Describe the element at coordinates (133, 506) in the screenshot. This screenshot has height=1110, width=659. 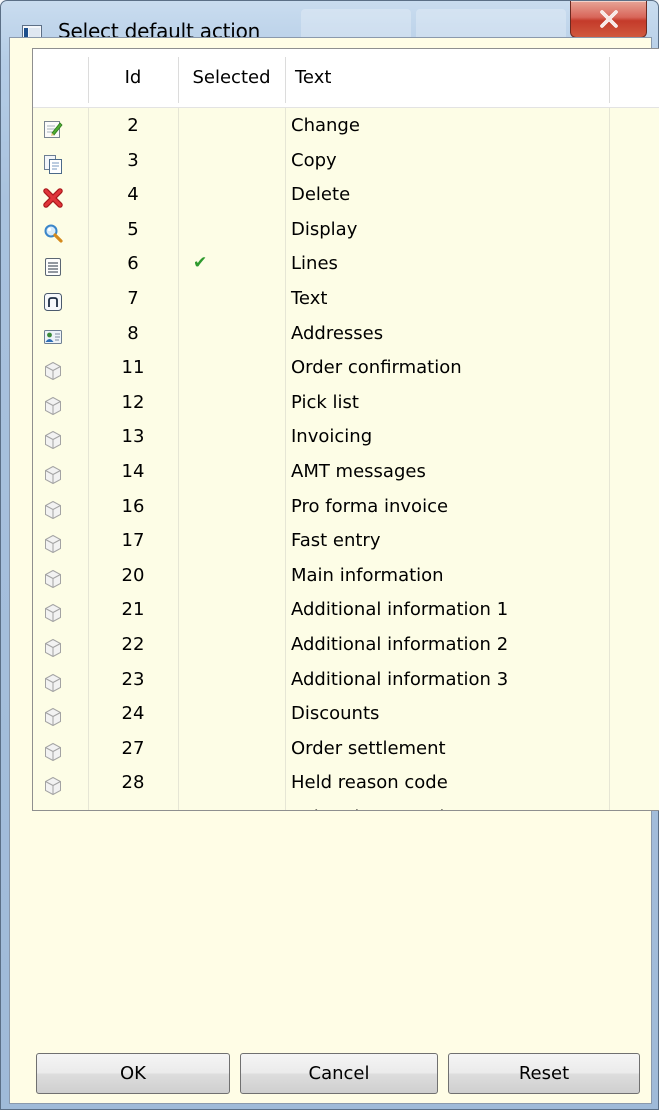
I see `row-id: 16` at that location.